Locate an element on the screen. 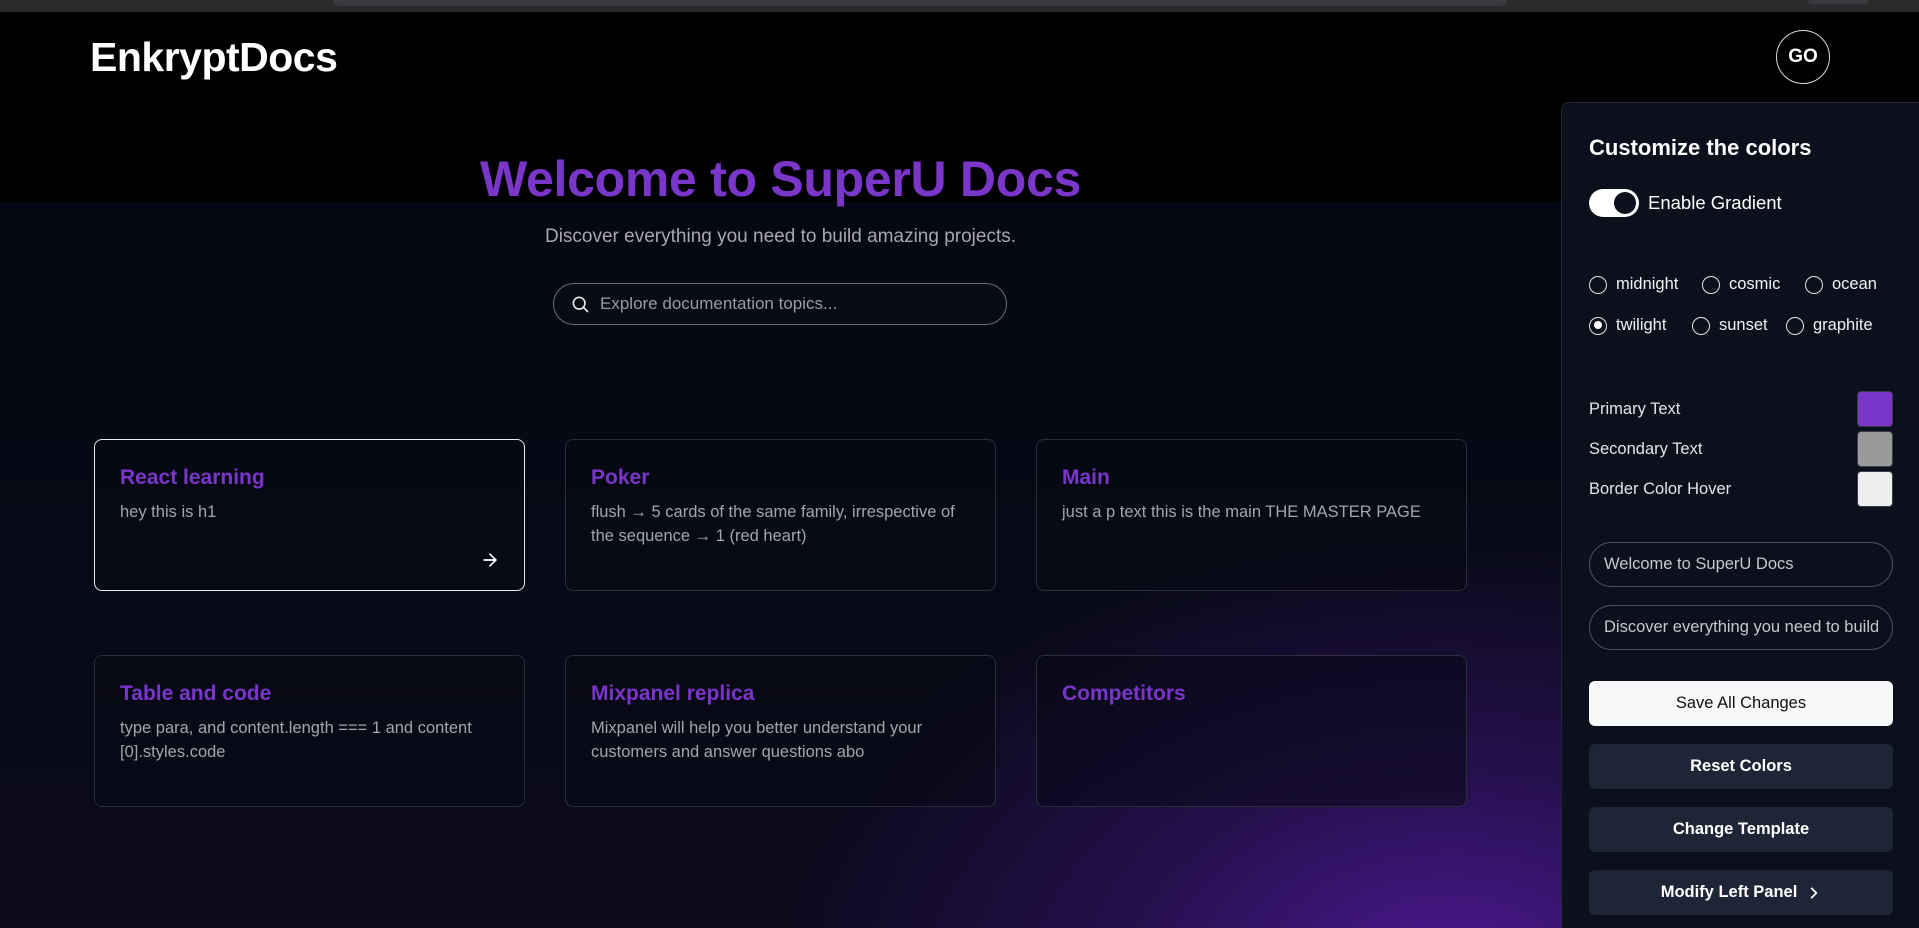 This screenshot has width=1919, height=928. color-row-secondary-text: Secondary Text is located at coordinates (1741, 449).